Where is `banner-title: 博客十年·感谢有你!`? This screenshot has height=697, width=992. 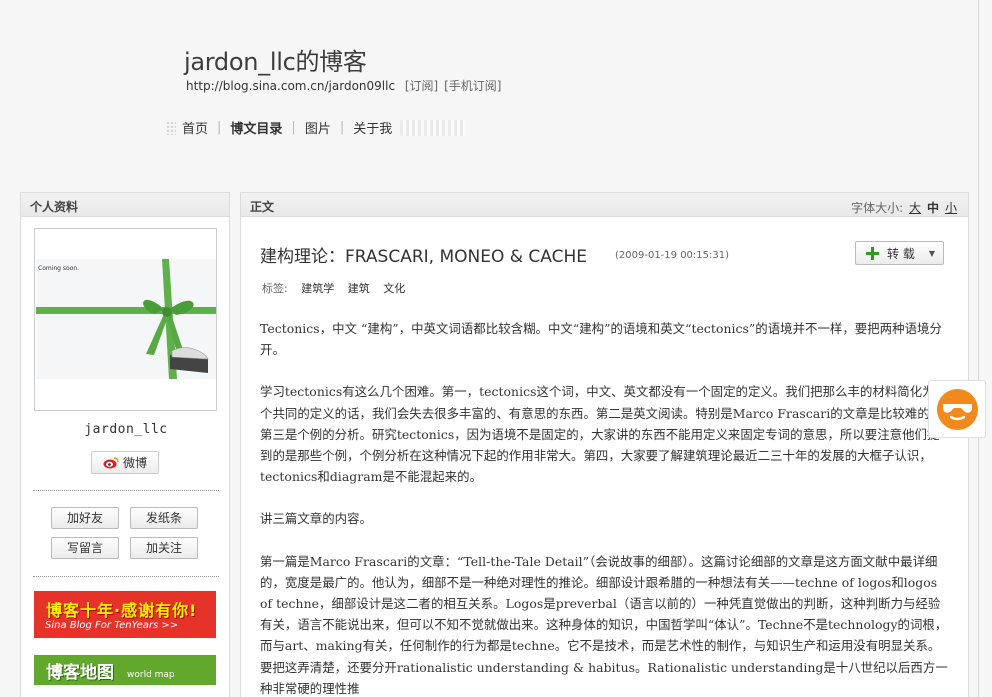
banner-title: 博客十年·感谢有你! is located at coordinates (122, 610).